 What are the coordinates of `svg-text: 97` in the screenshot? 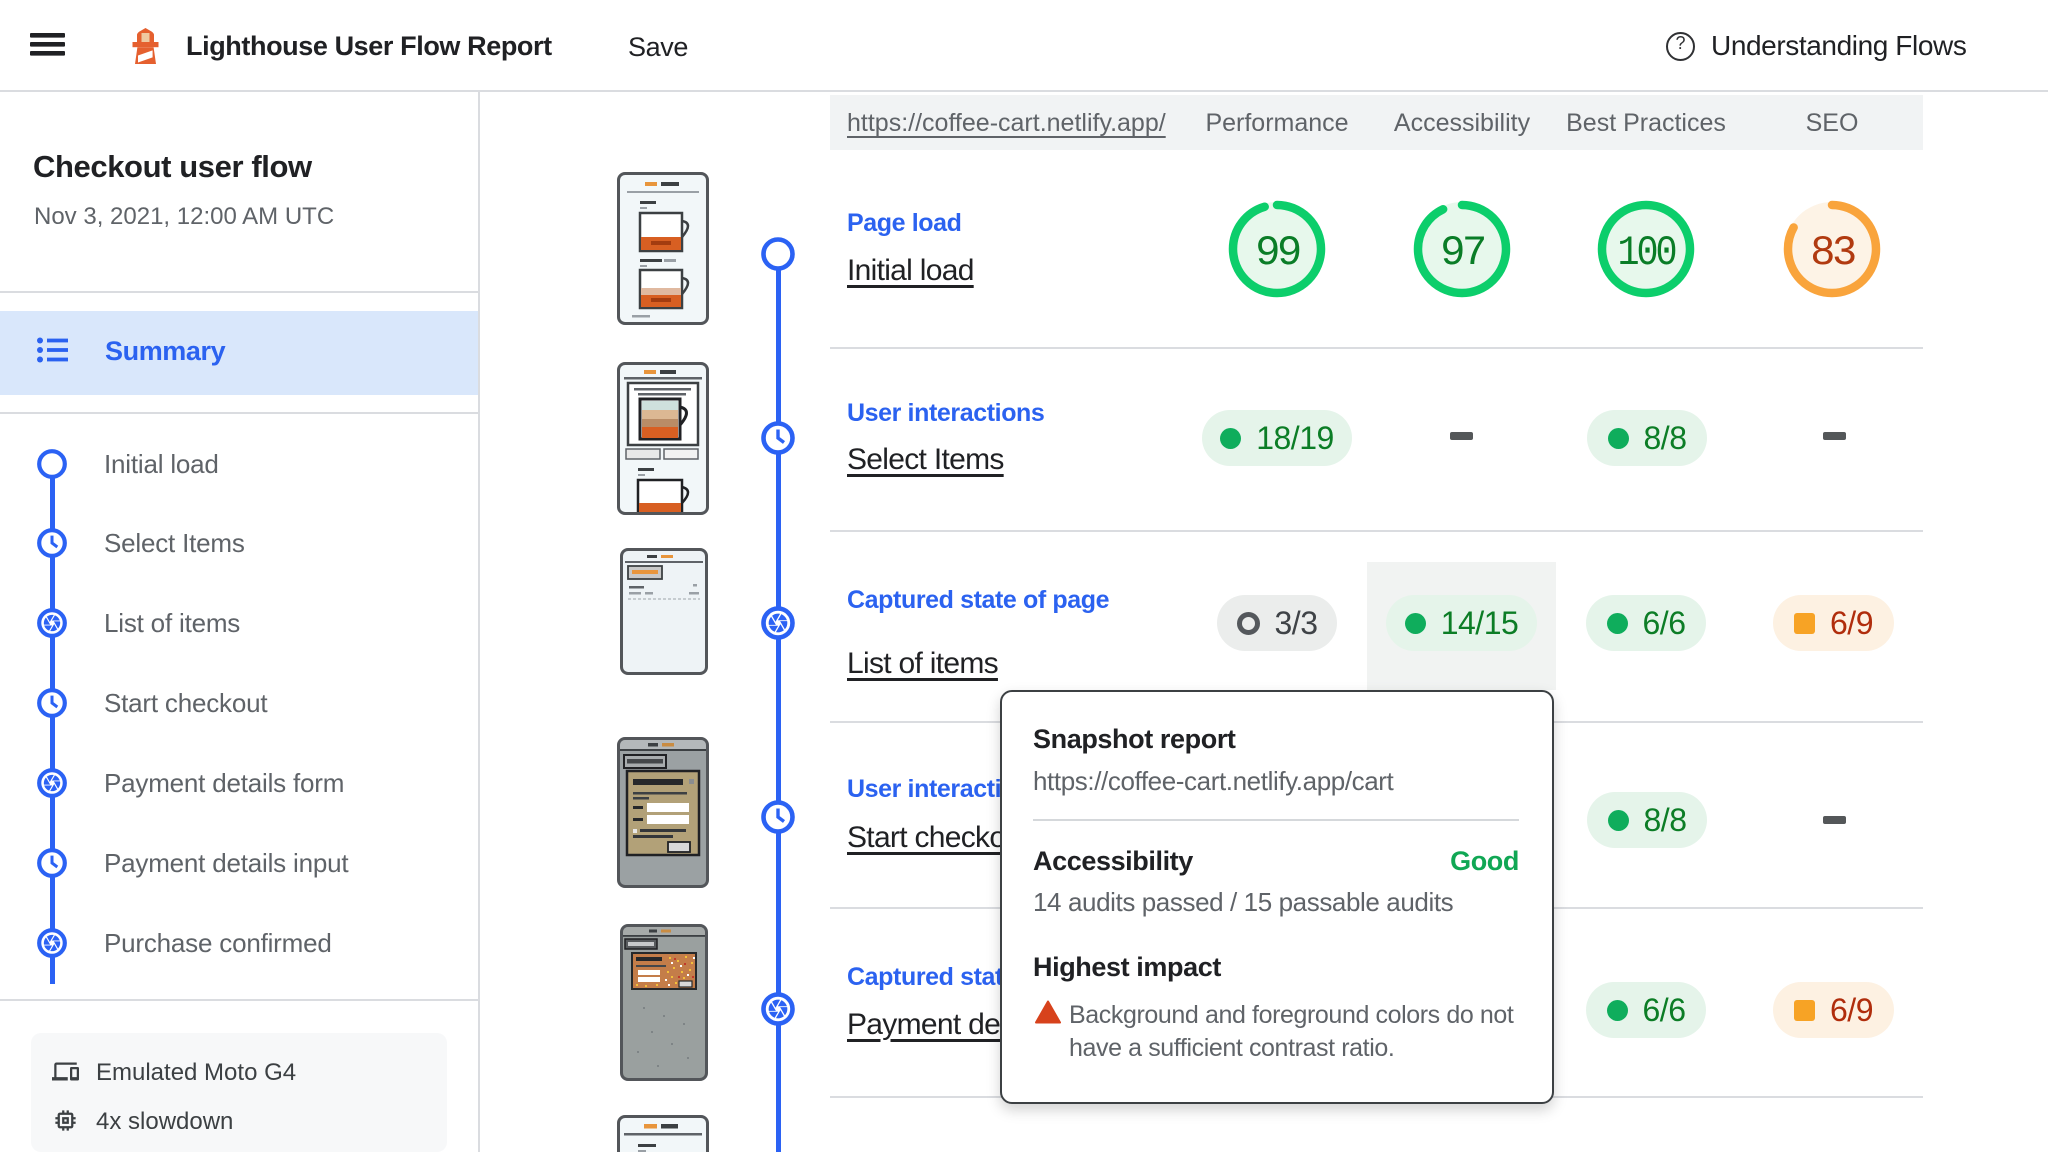 It's located at (1462, 253).